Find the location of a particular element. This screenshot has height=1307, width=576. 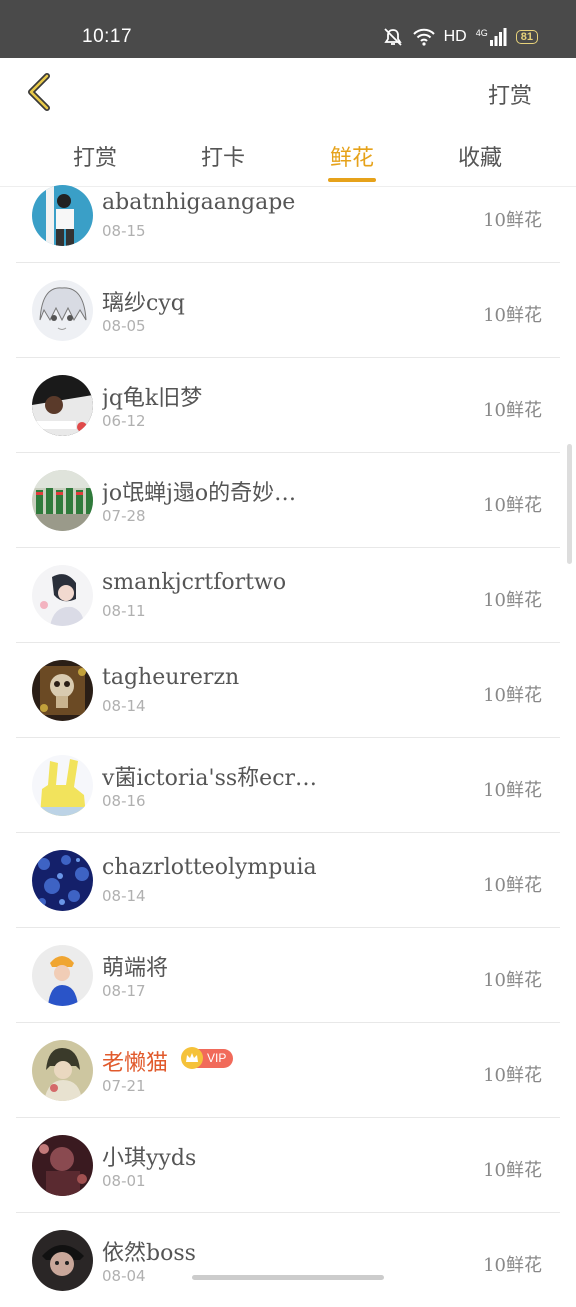

crown-icon is located at coordinates (192, 1058).